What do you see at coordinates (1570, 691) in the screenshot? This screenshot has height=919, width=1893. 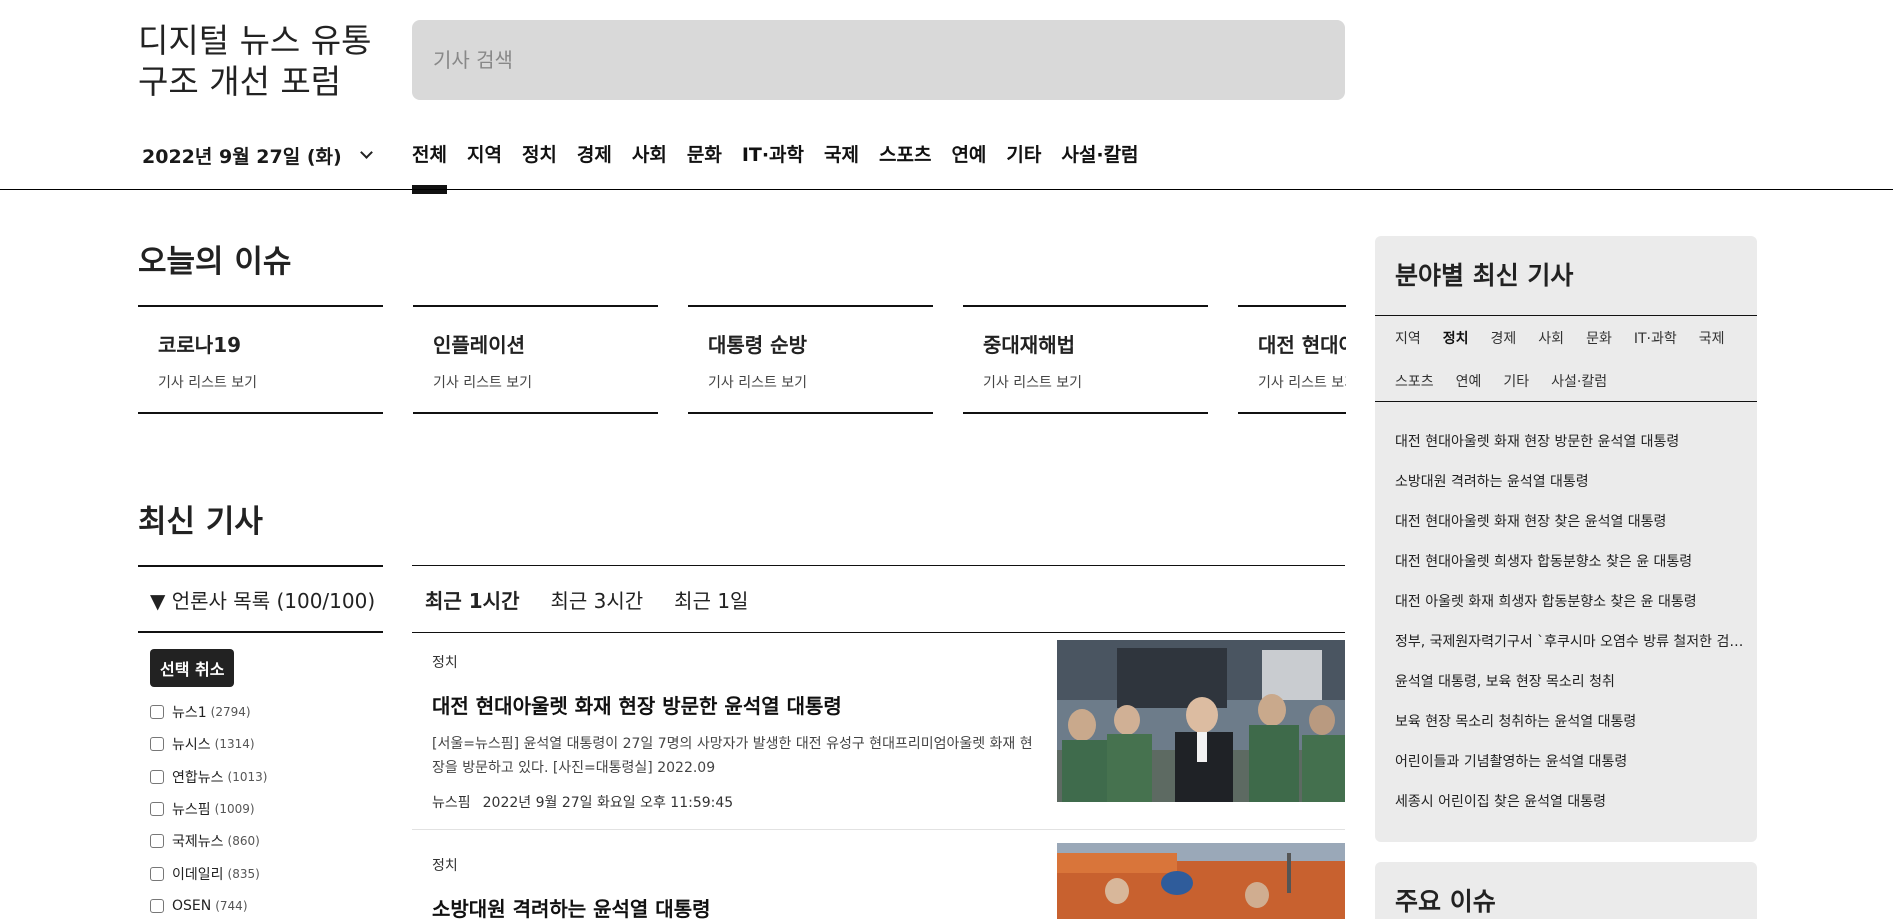 I see `headline-link: 윤석열 대통령, 보육 현장 목소리 청취` at bounding box center [1570, 691].